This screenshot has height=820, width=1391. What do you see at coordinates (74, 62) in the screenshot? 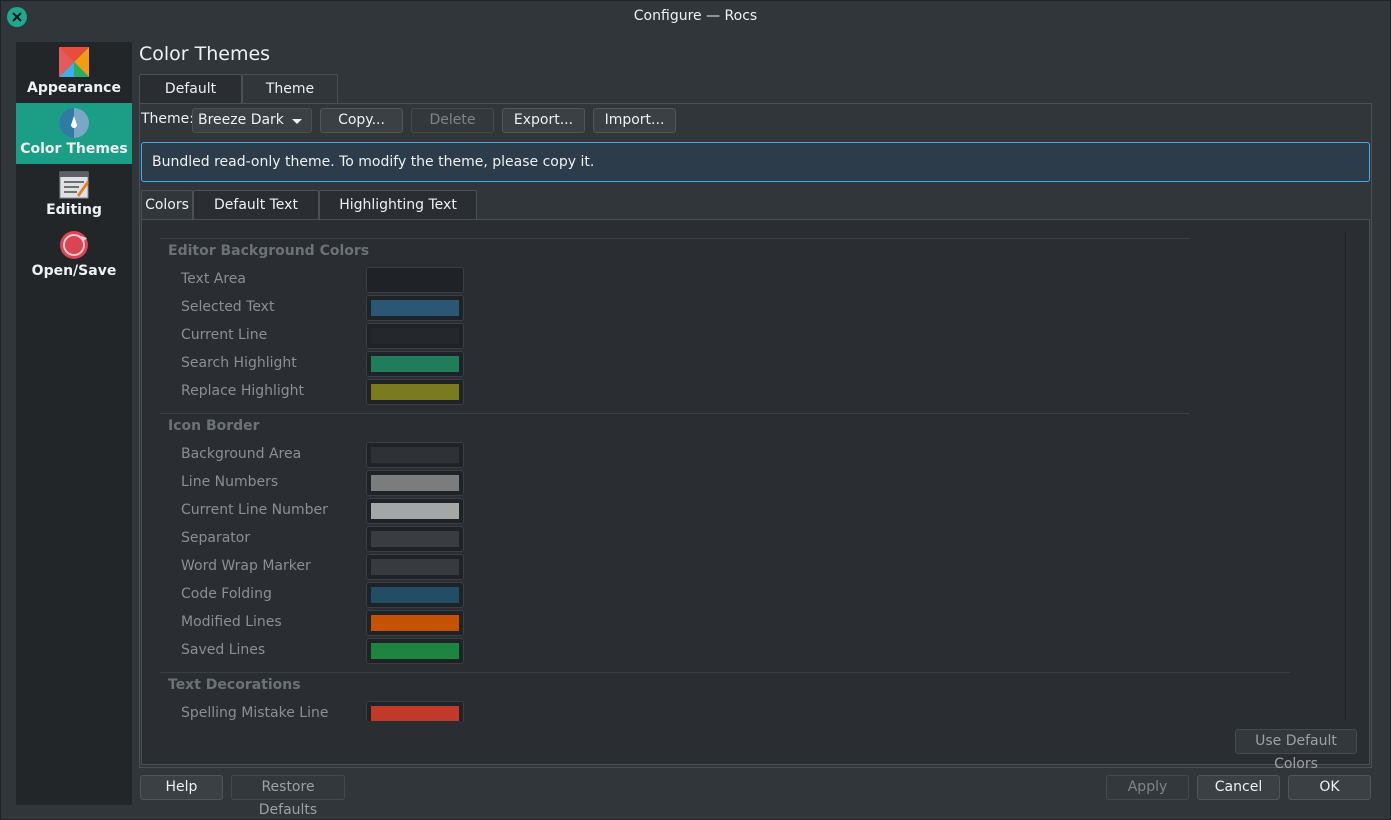
I see `appearance-icon` at bounding box center [74, 62].